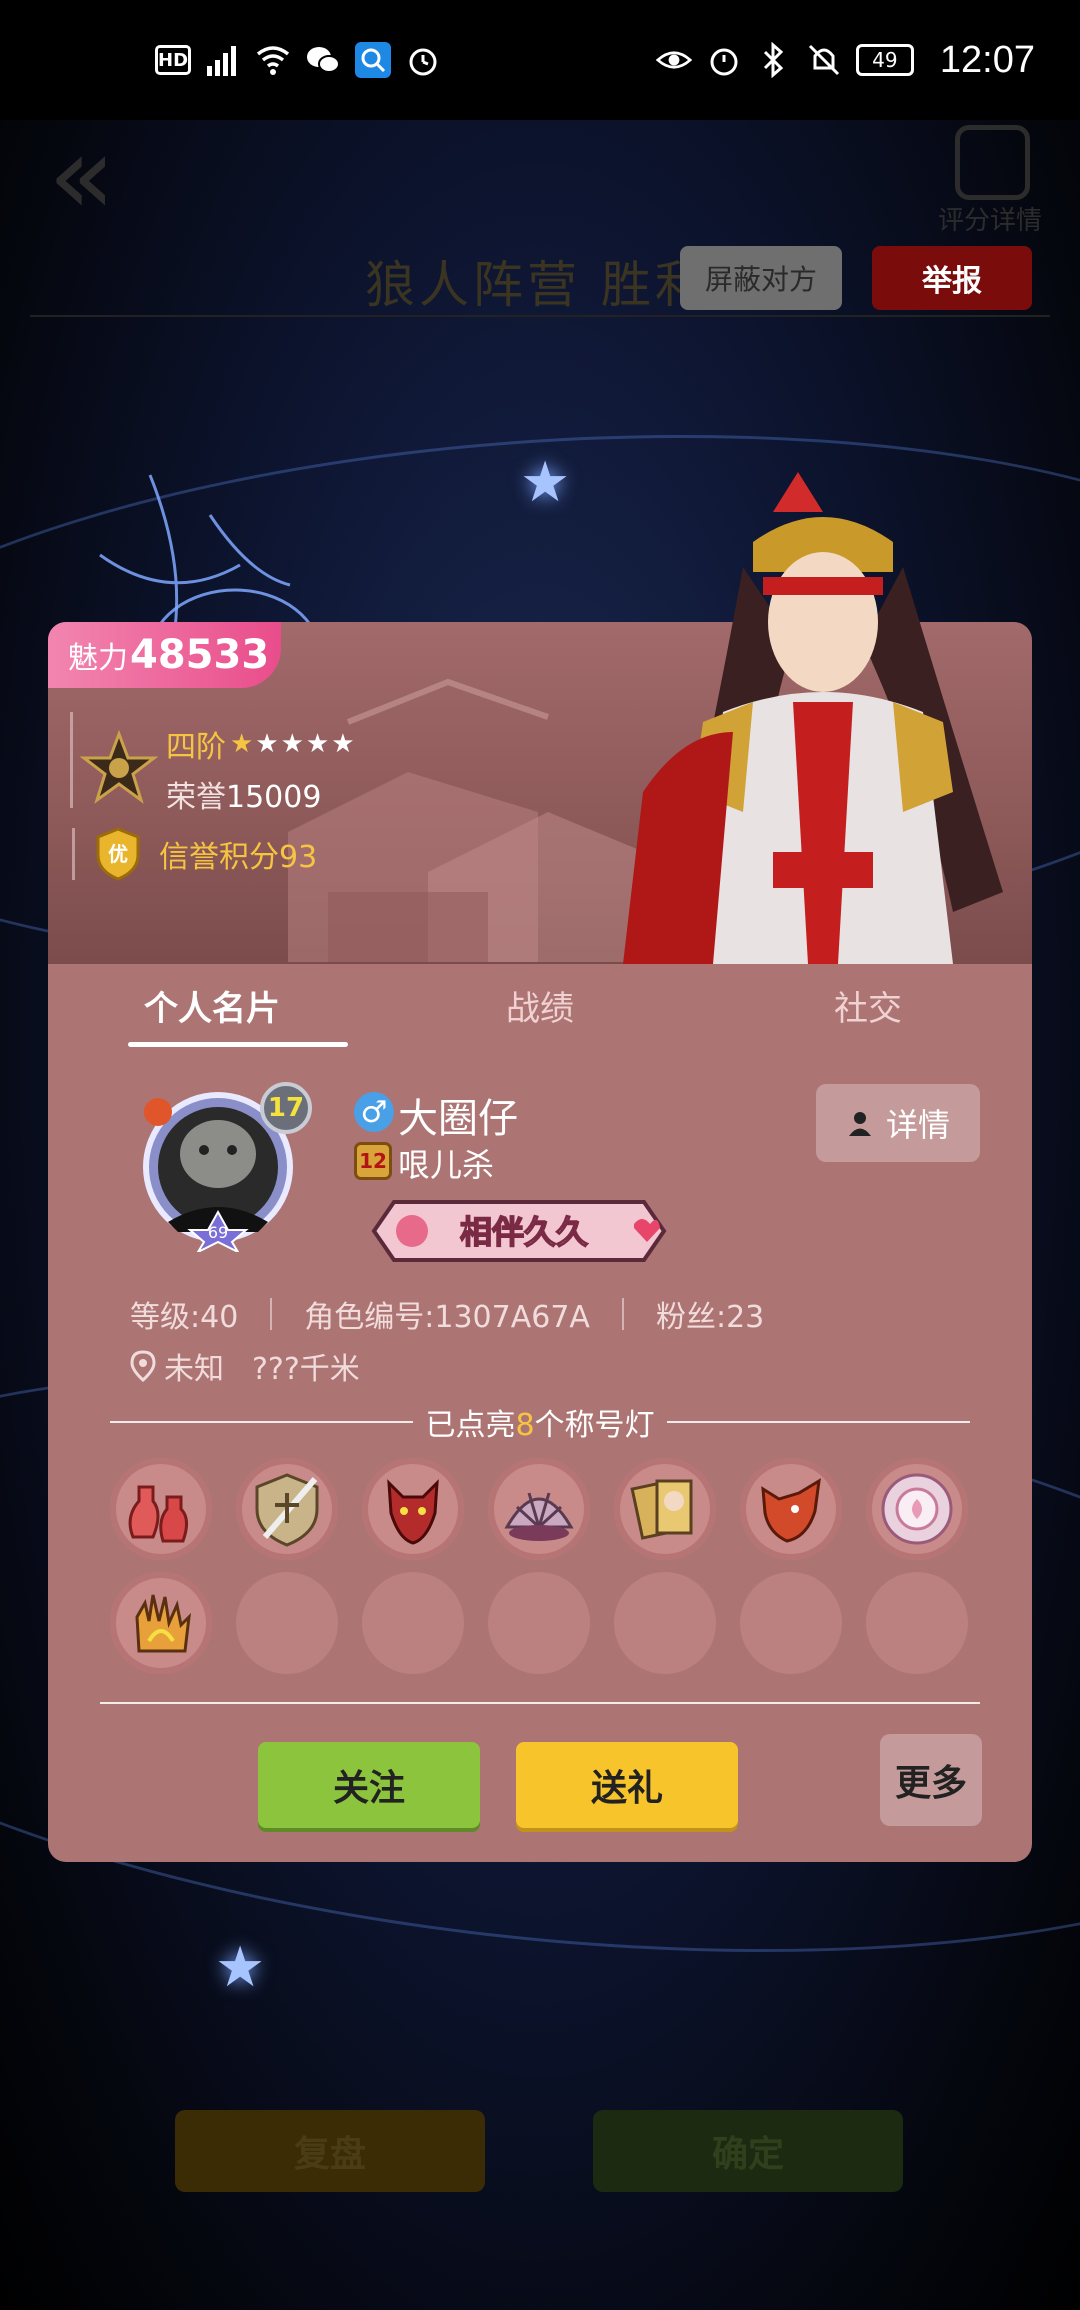 This screenshot has width=1080, height=2310. I want to click on male-icon: ♂, so click(374, 1112).